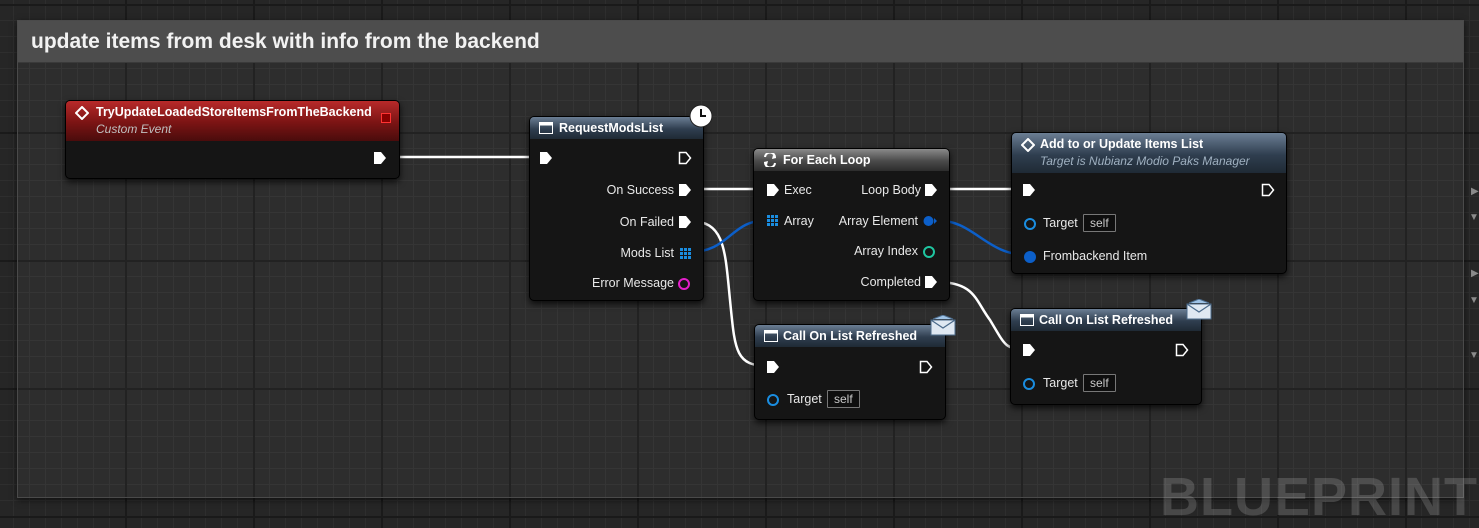 This screenshot has height=528, width=1479. I want to click on on-success-pin, so click(685, 190).